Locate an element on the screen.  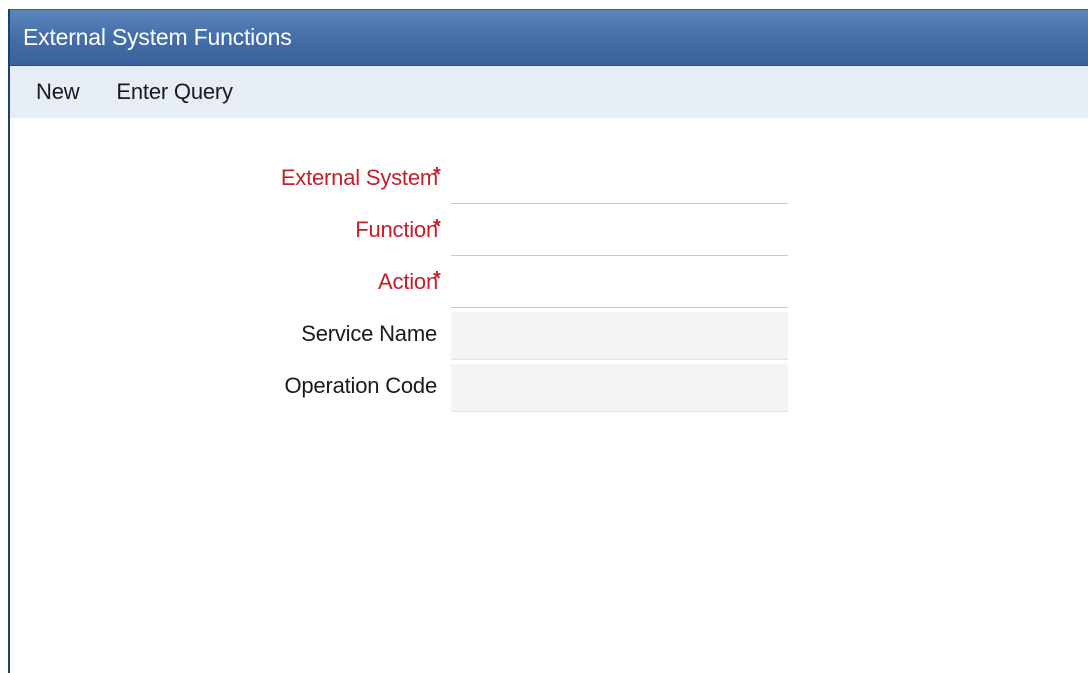
window-title: External System Functions is located at coordinates (157, 37).